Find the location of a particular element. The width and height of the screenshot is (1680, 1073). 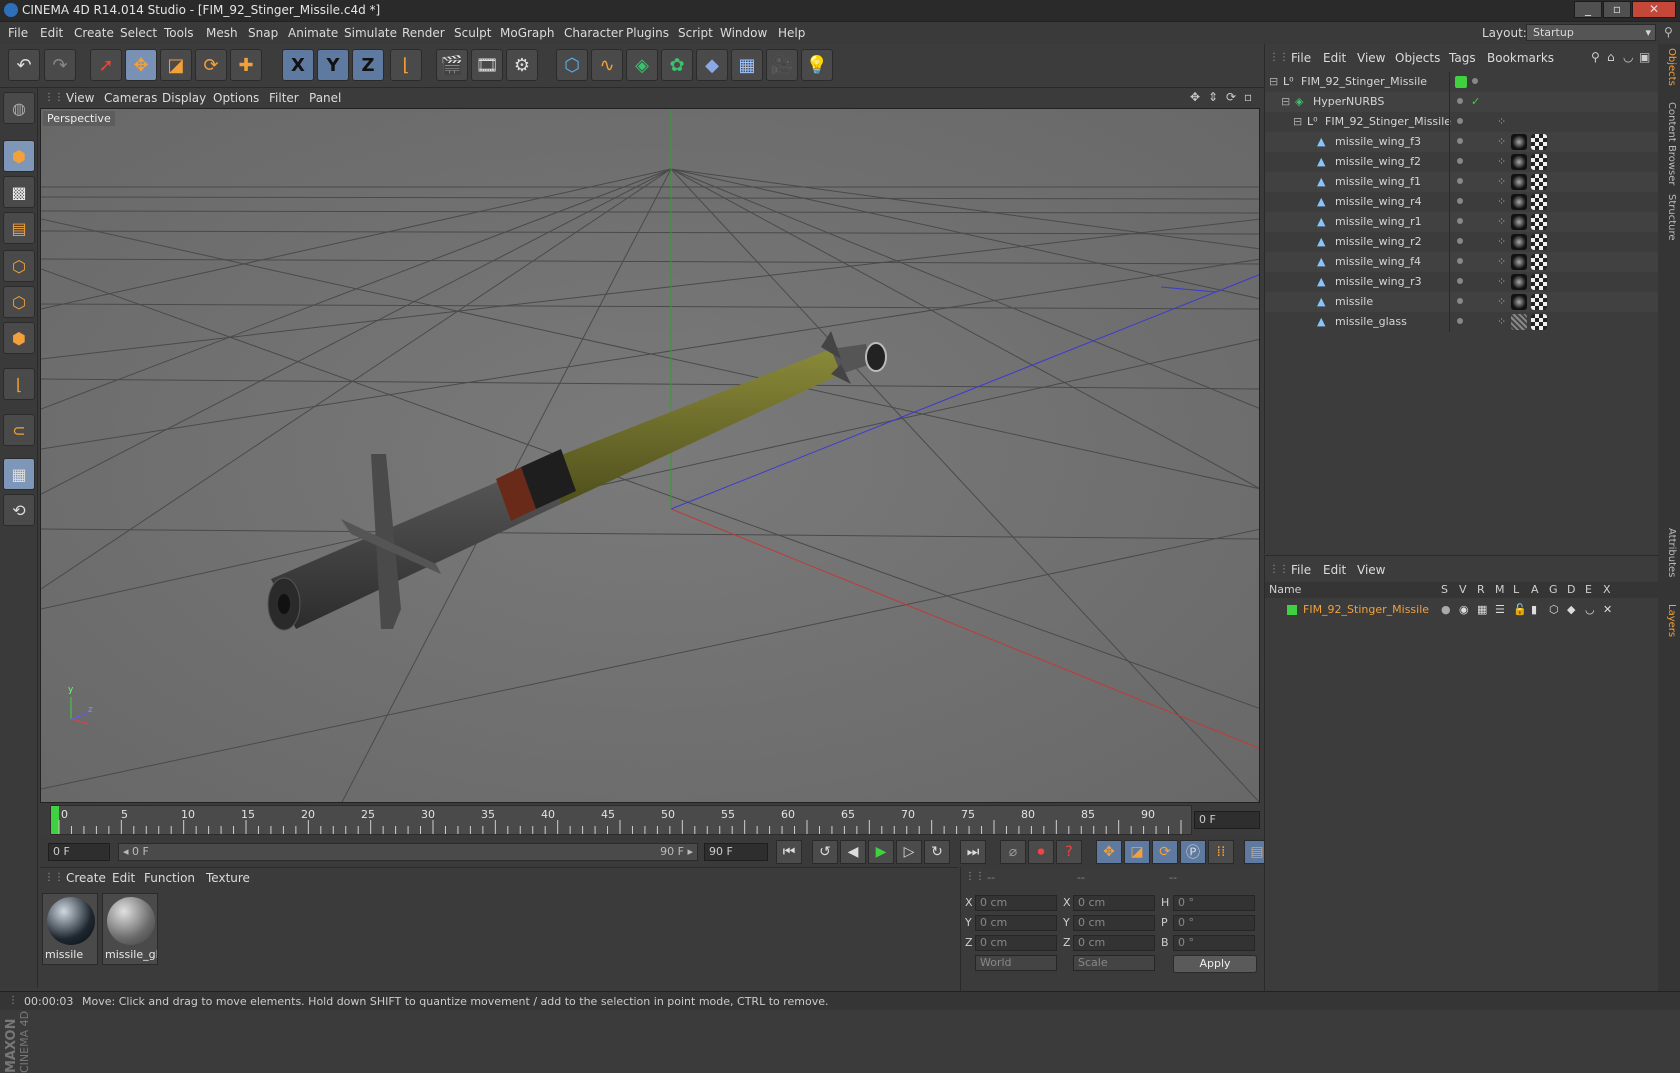

go-to-end-button: ⏭ is located at coordinates (973, 852).